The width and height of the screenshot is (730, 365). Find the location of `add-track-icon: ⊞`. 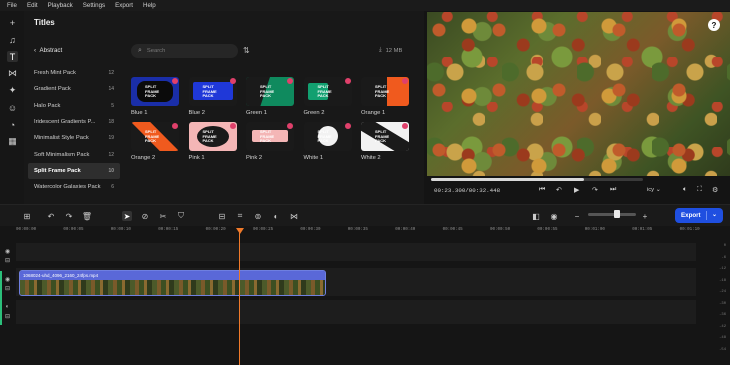

add-track-icon: ⊞ is located at coordinates (27, 216).